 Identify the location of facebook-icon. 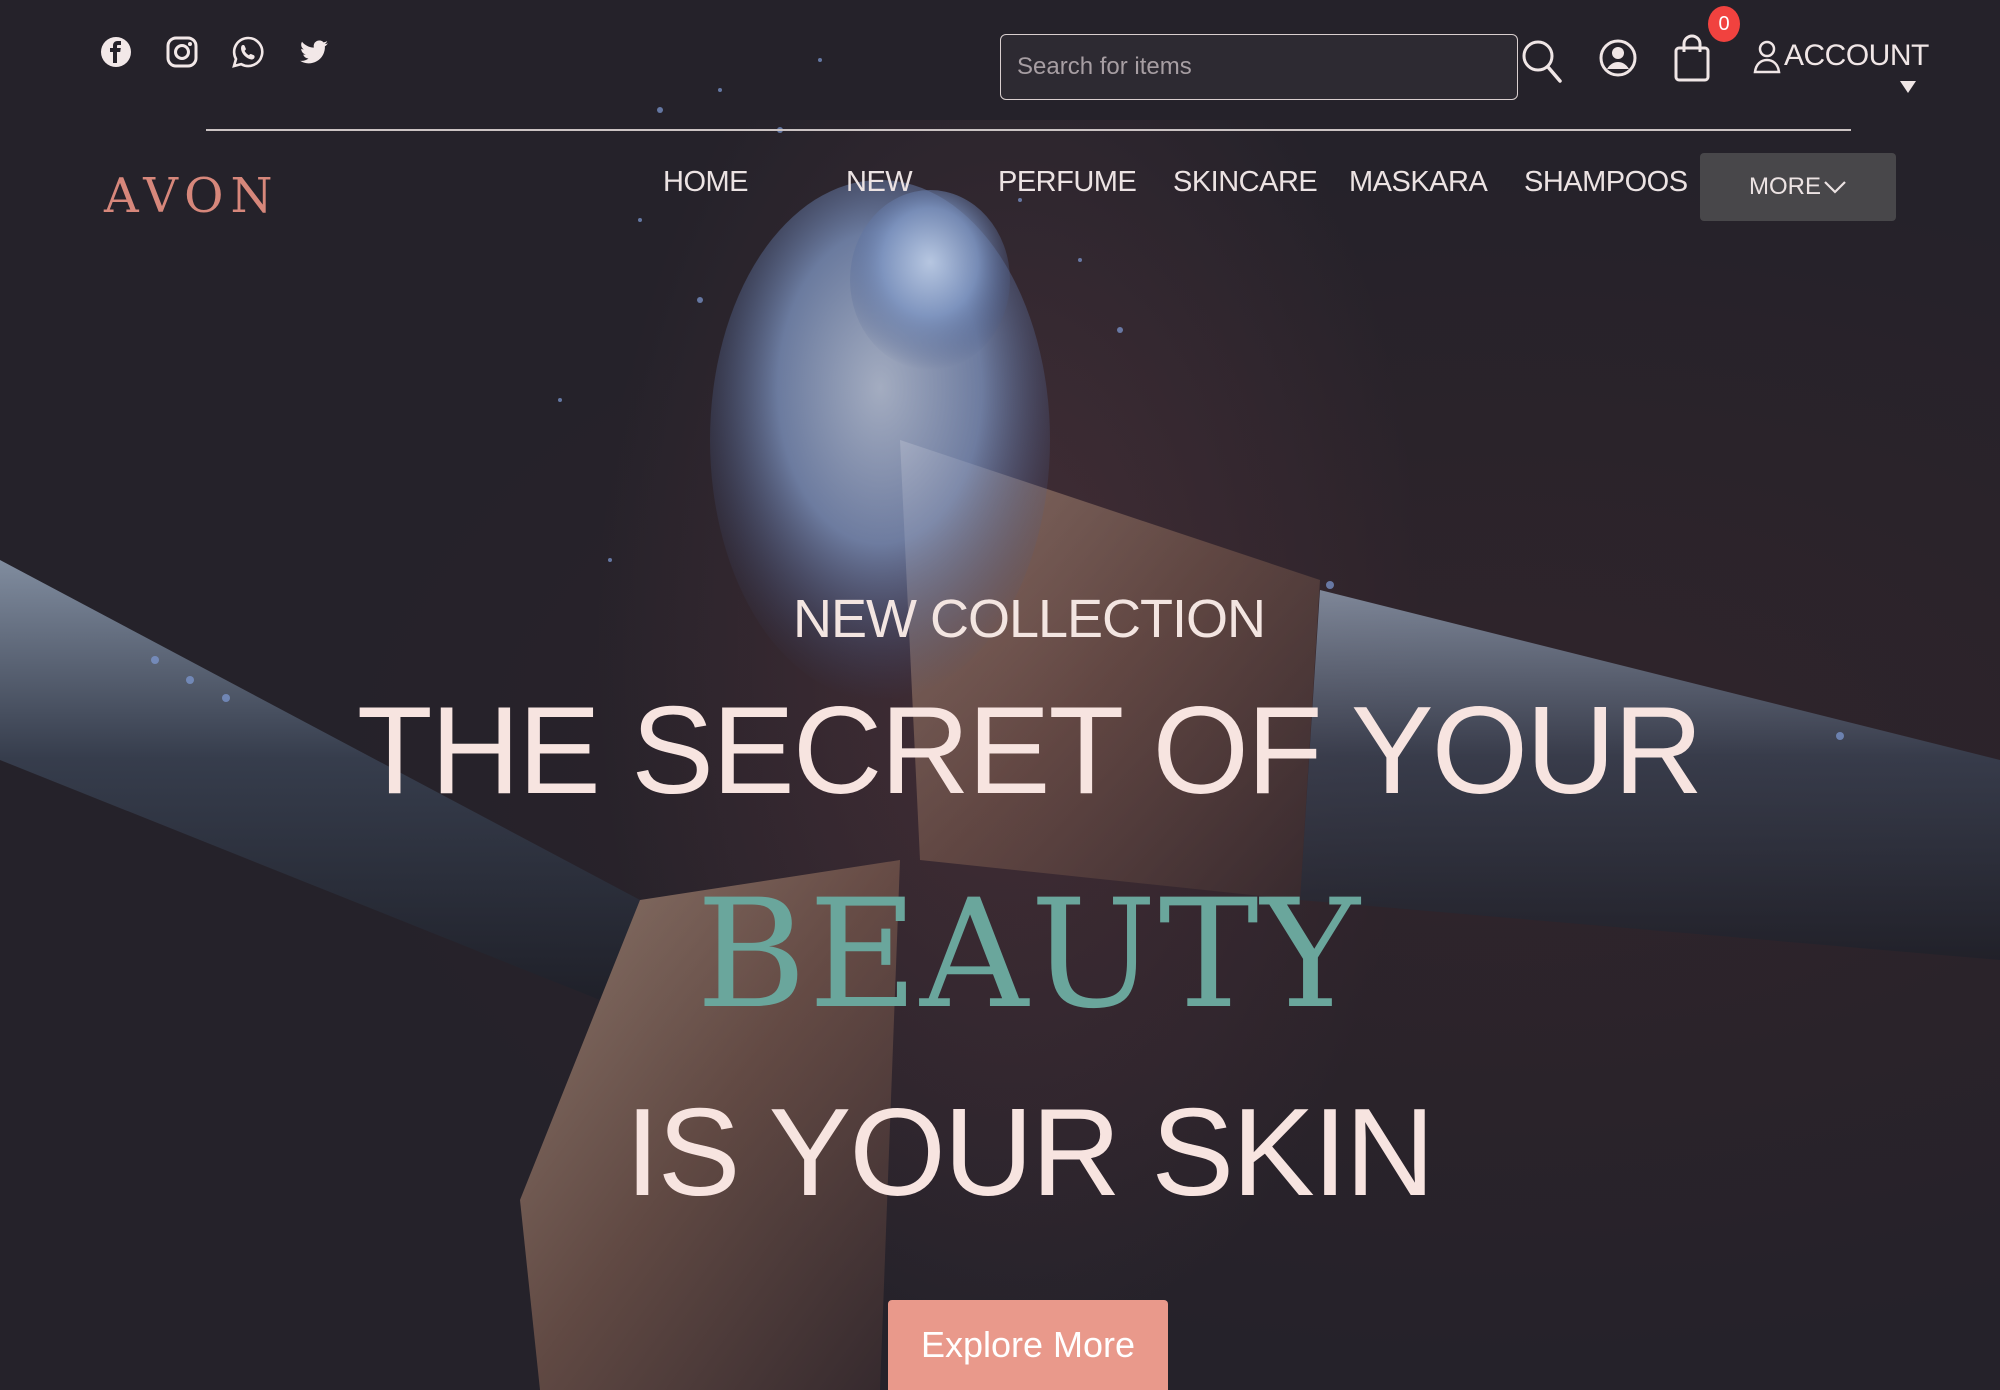
(116, 52).